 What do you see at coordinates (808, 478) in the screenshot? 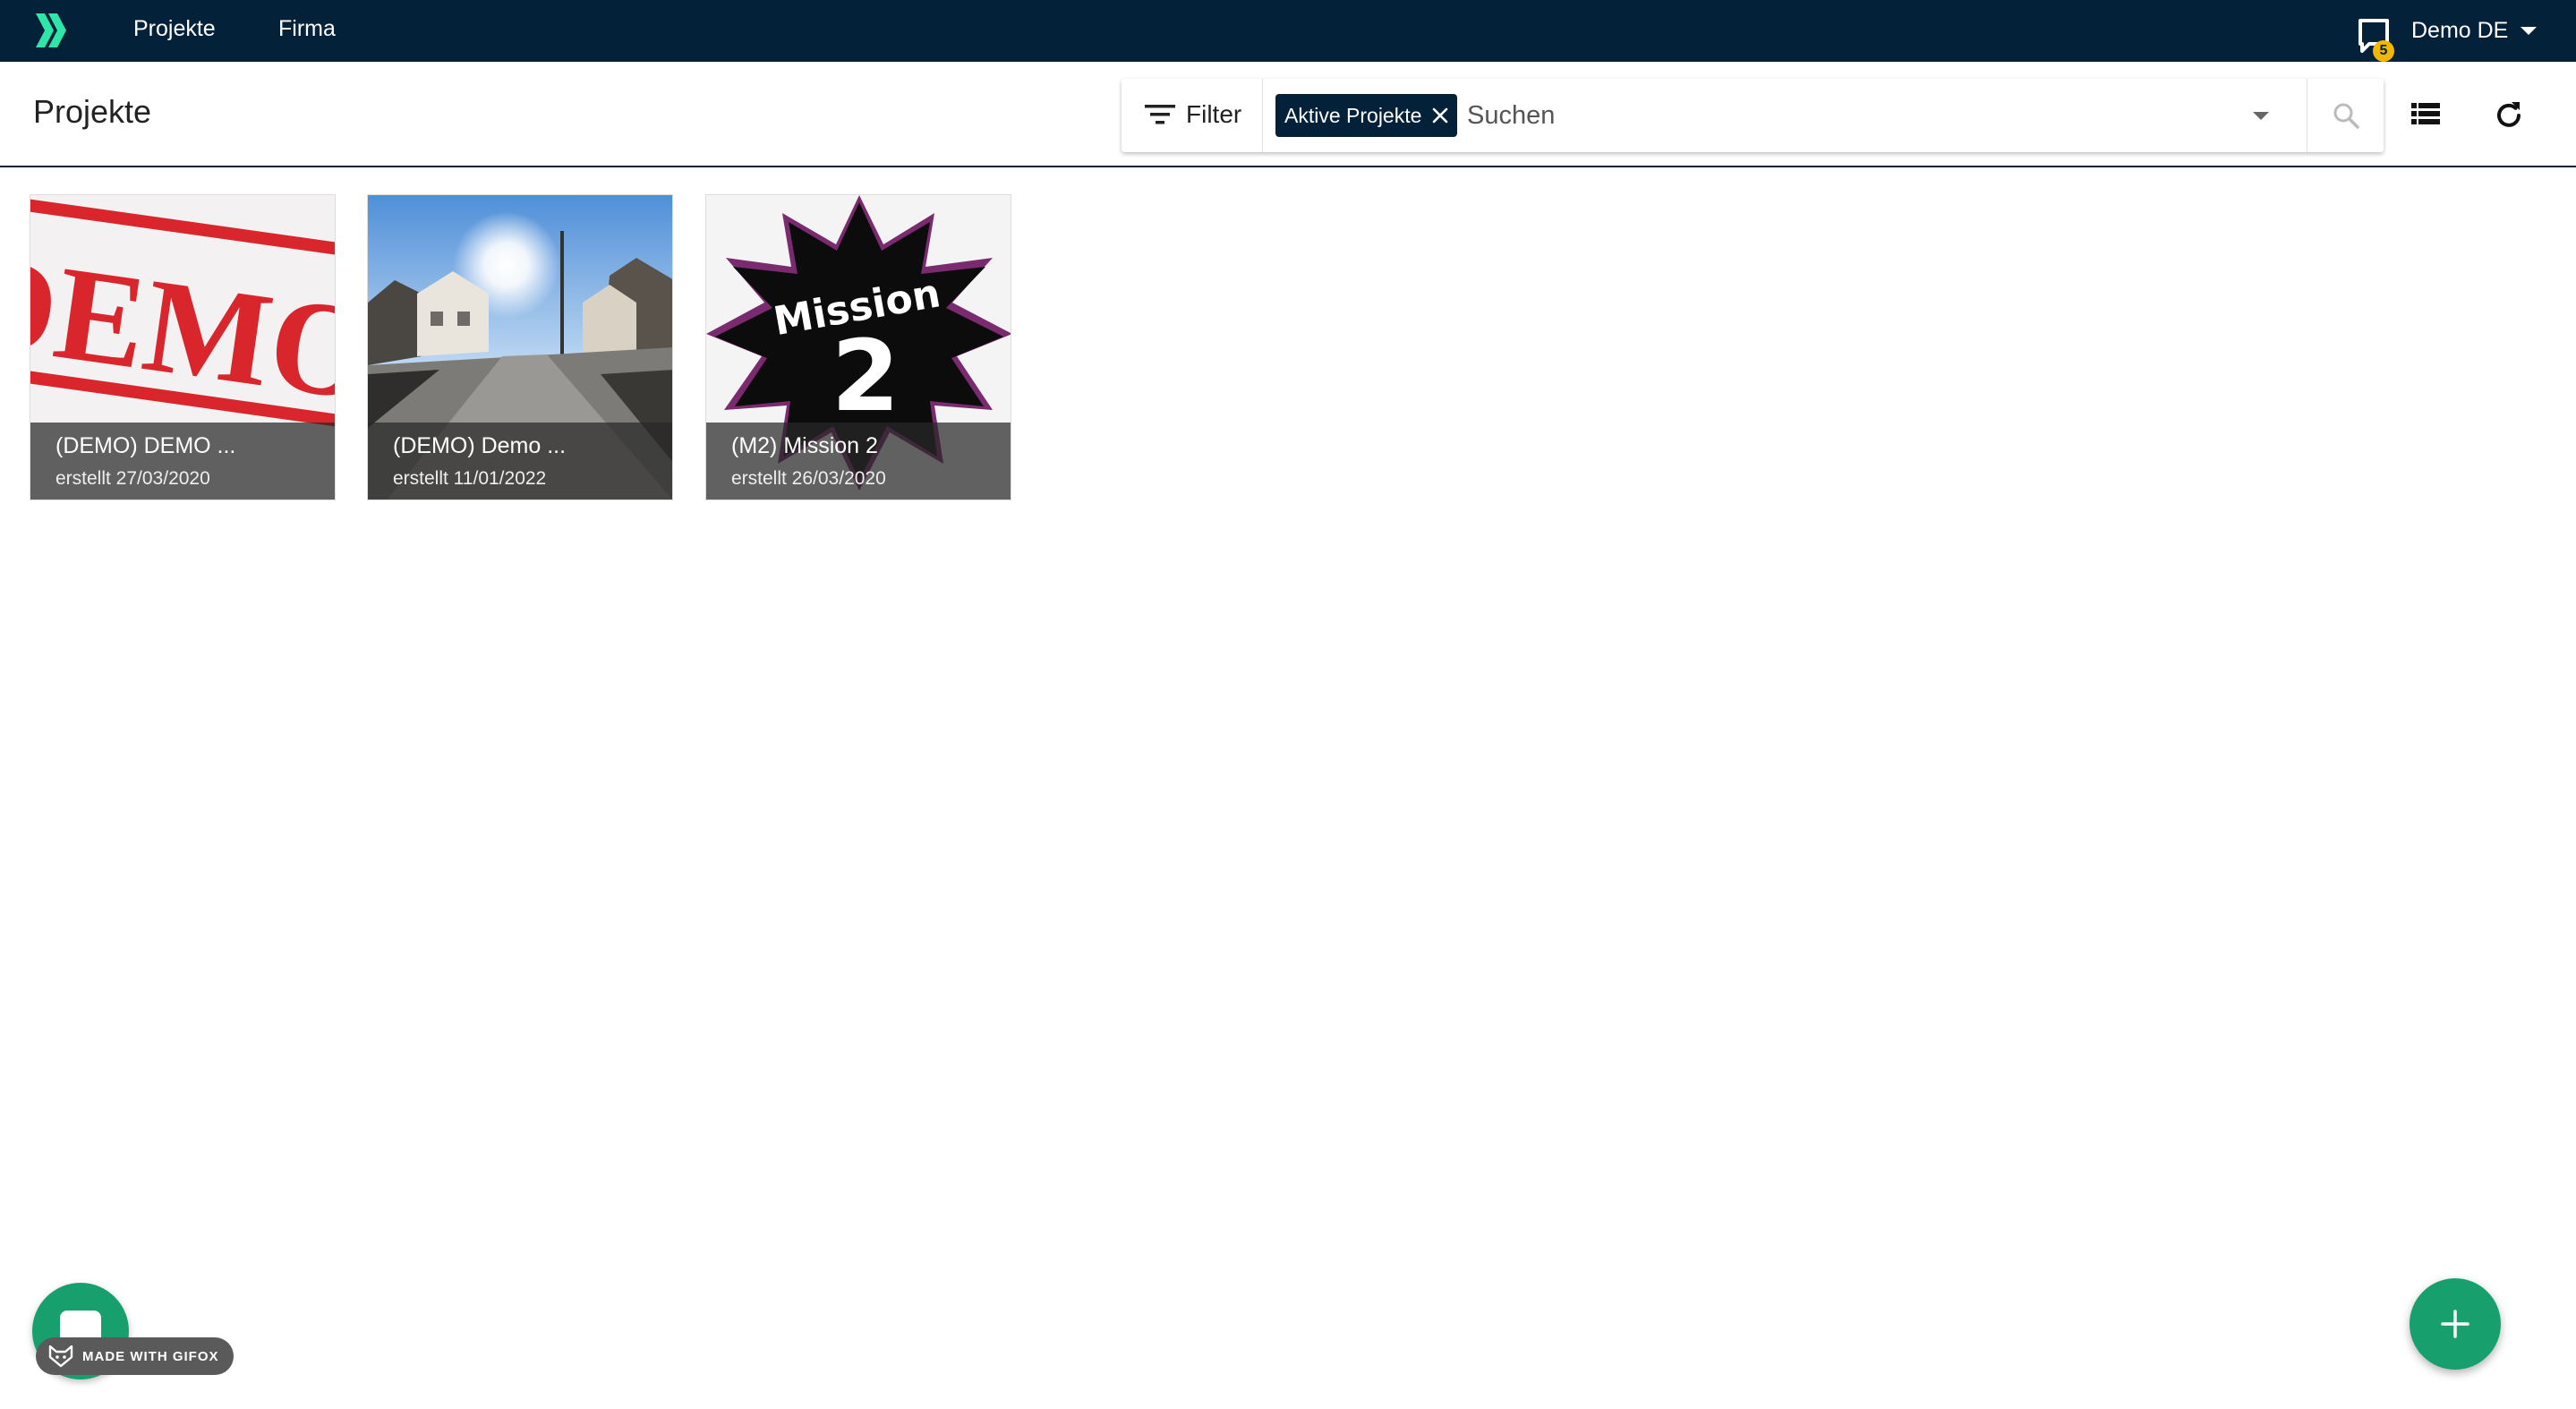
I see `project-created-date: erstellt 26/03/2020` at bounding box center [808, 478].